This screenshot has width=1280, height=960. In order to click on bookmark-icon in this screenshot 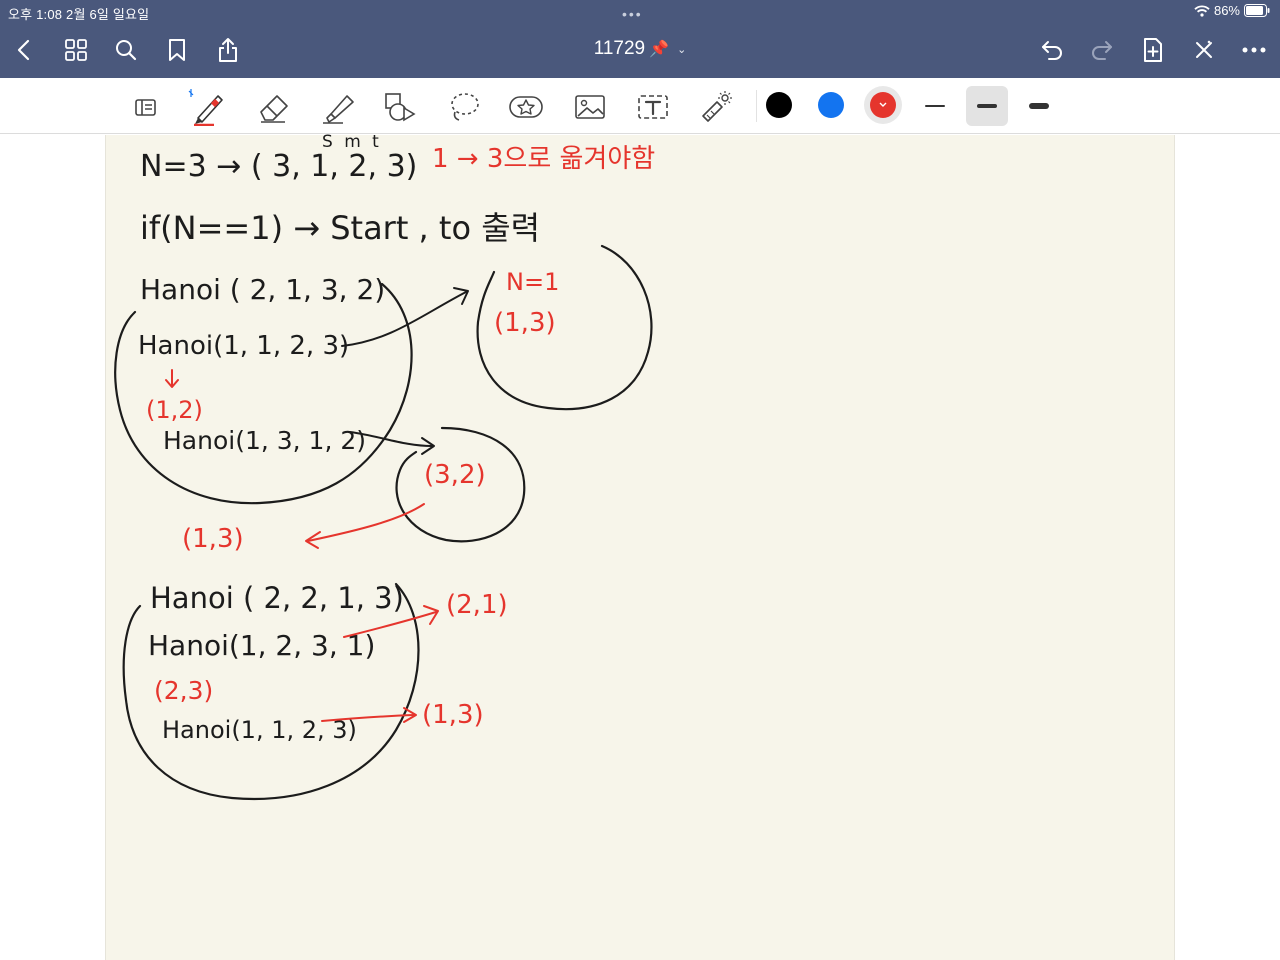, I will do `click(177, 50)`.